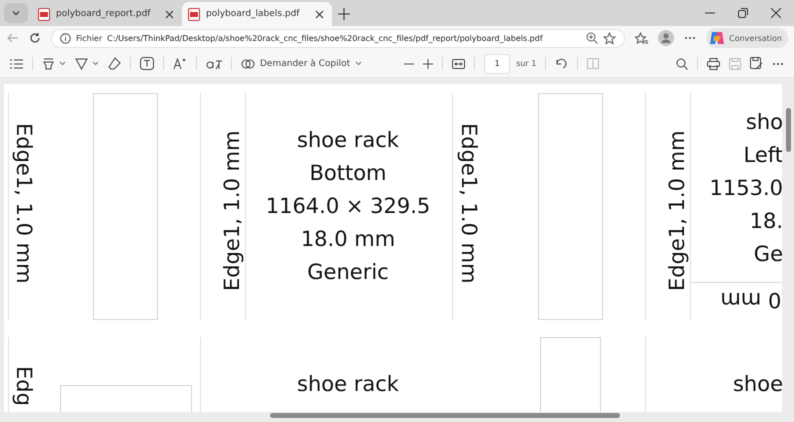 This screenshot has height=422, width=794. I want to click on text-size-icon, so click(180, 64).